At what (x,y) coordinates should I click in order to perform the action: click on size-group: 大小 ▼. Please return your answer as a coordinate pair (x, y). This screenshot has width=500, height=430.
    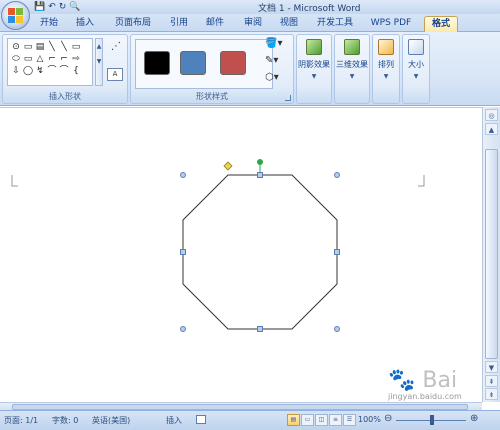
    Looking at the image, I should click on (416, 69).